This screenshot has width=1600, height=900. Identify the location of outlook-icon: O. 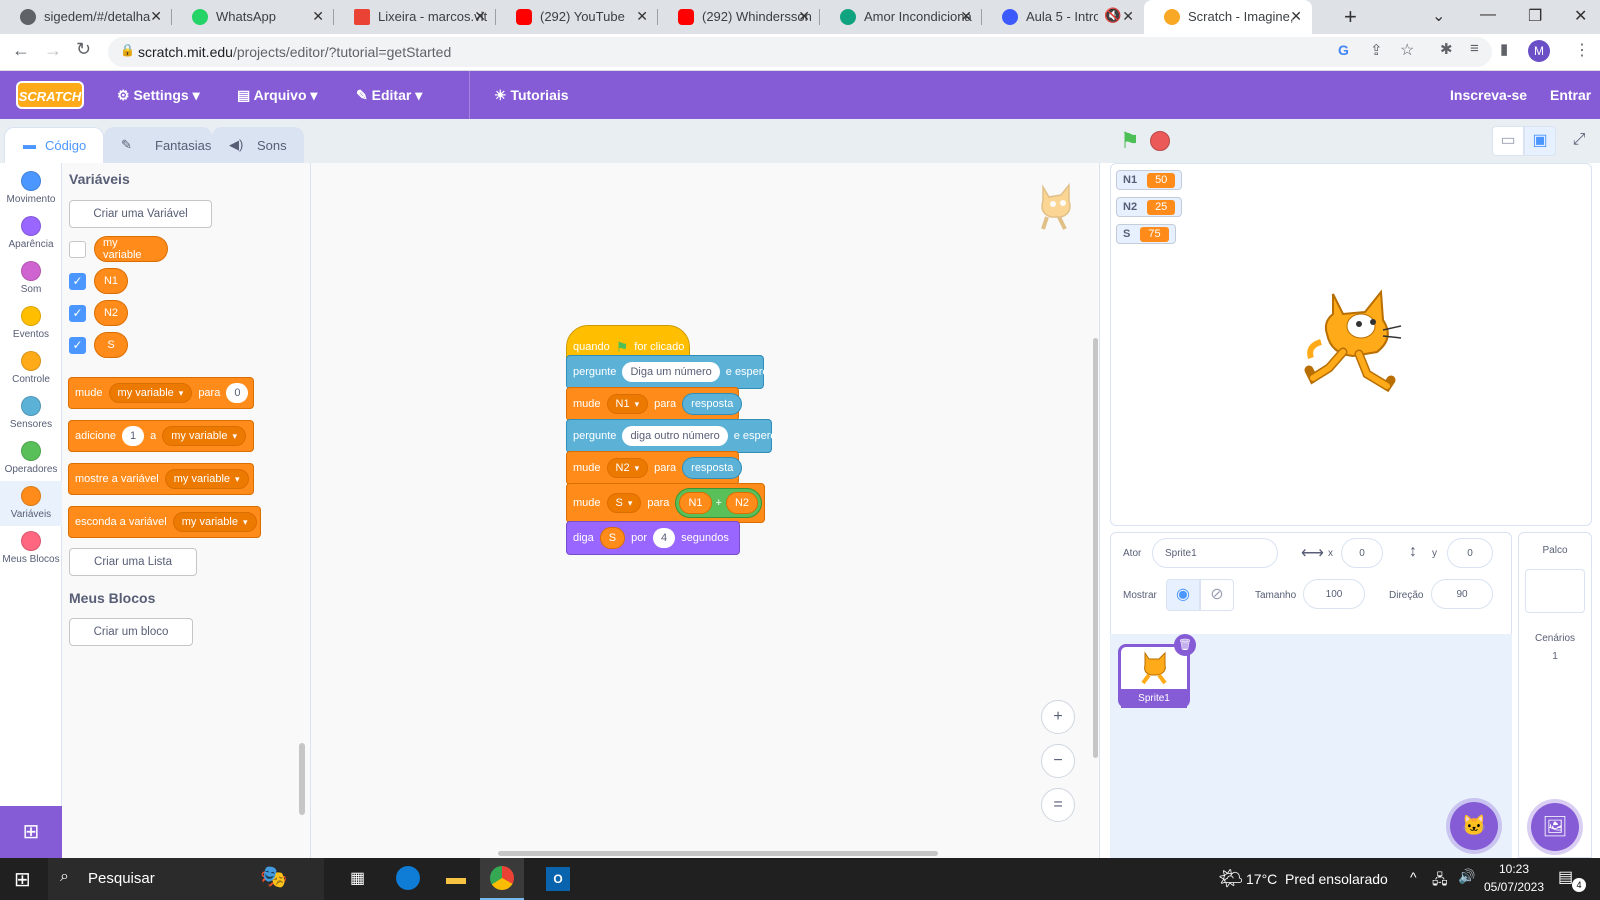
(558, 879).